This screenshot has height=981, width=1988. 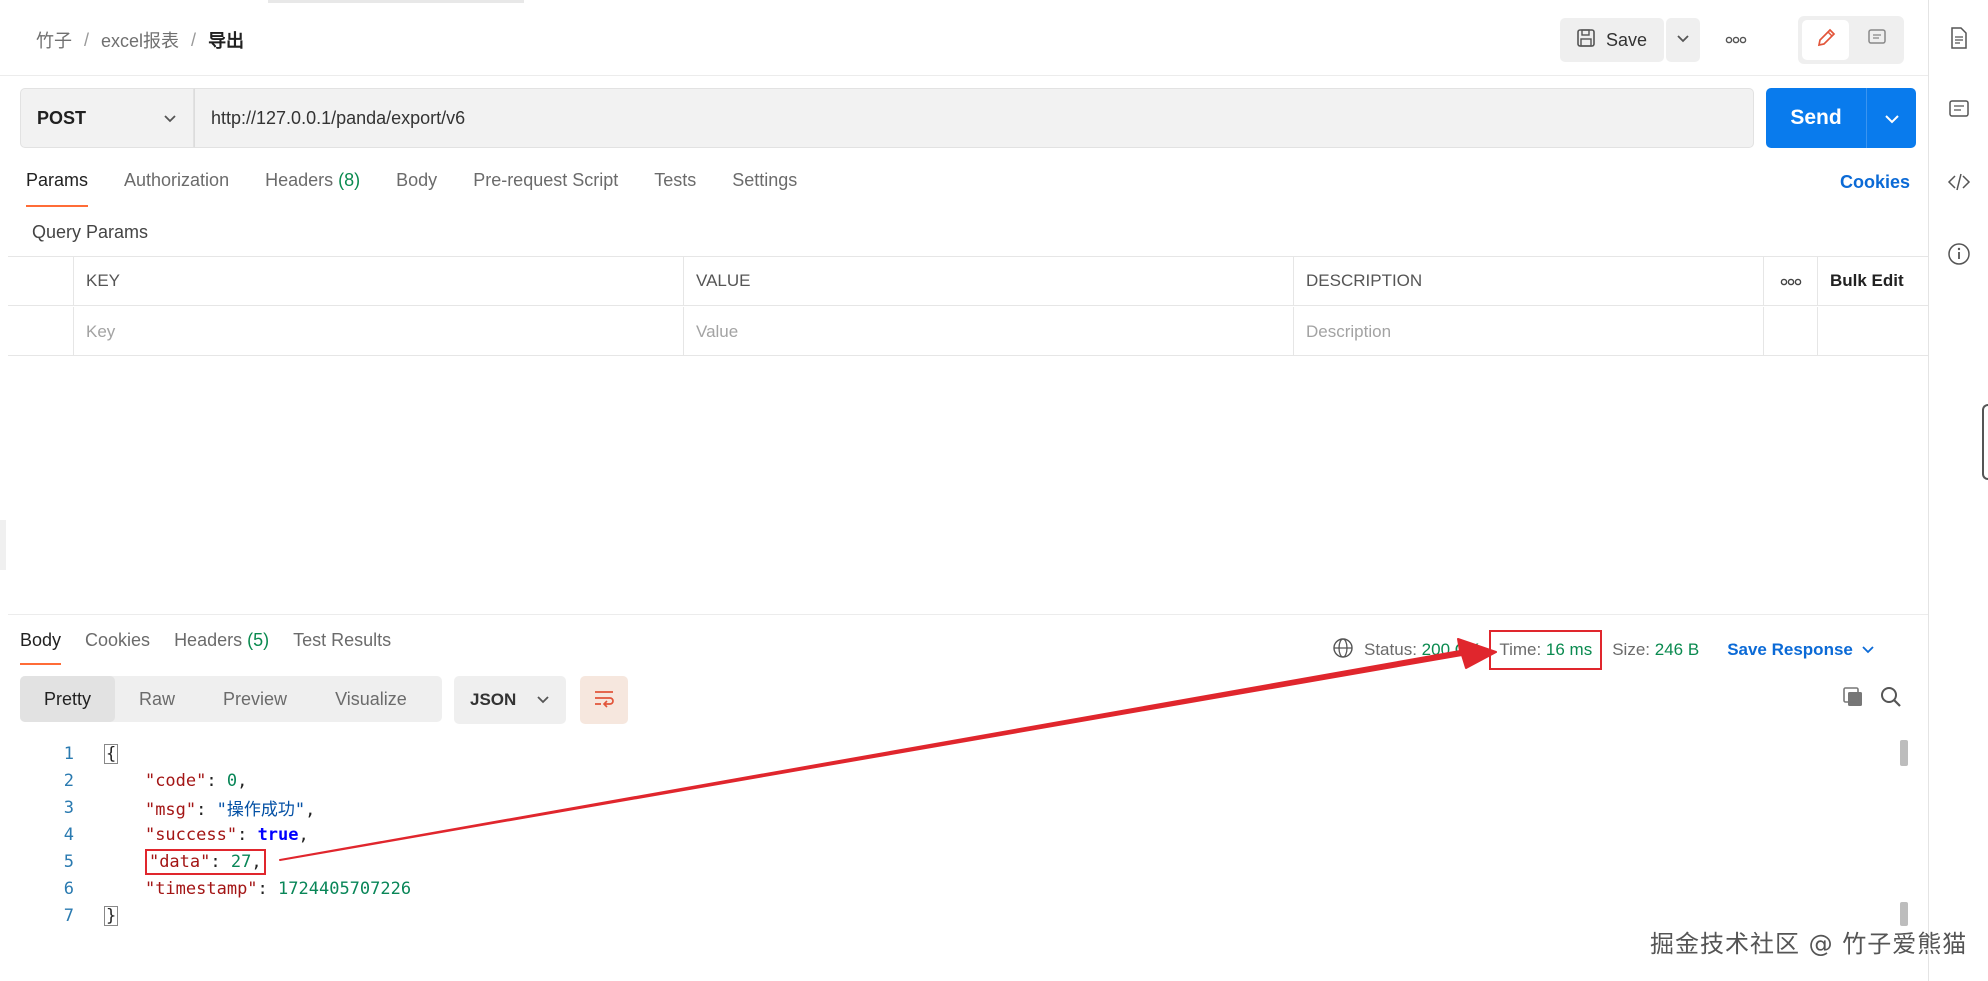 What do you see at coordinates (1959, 38) in the screenshot?
I see `document-icon` at bounding box center [1959, 38].